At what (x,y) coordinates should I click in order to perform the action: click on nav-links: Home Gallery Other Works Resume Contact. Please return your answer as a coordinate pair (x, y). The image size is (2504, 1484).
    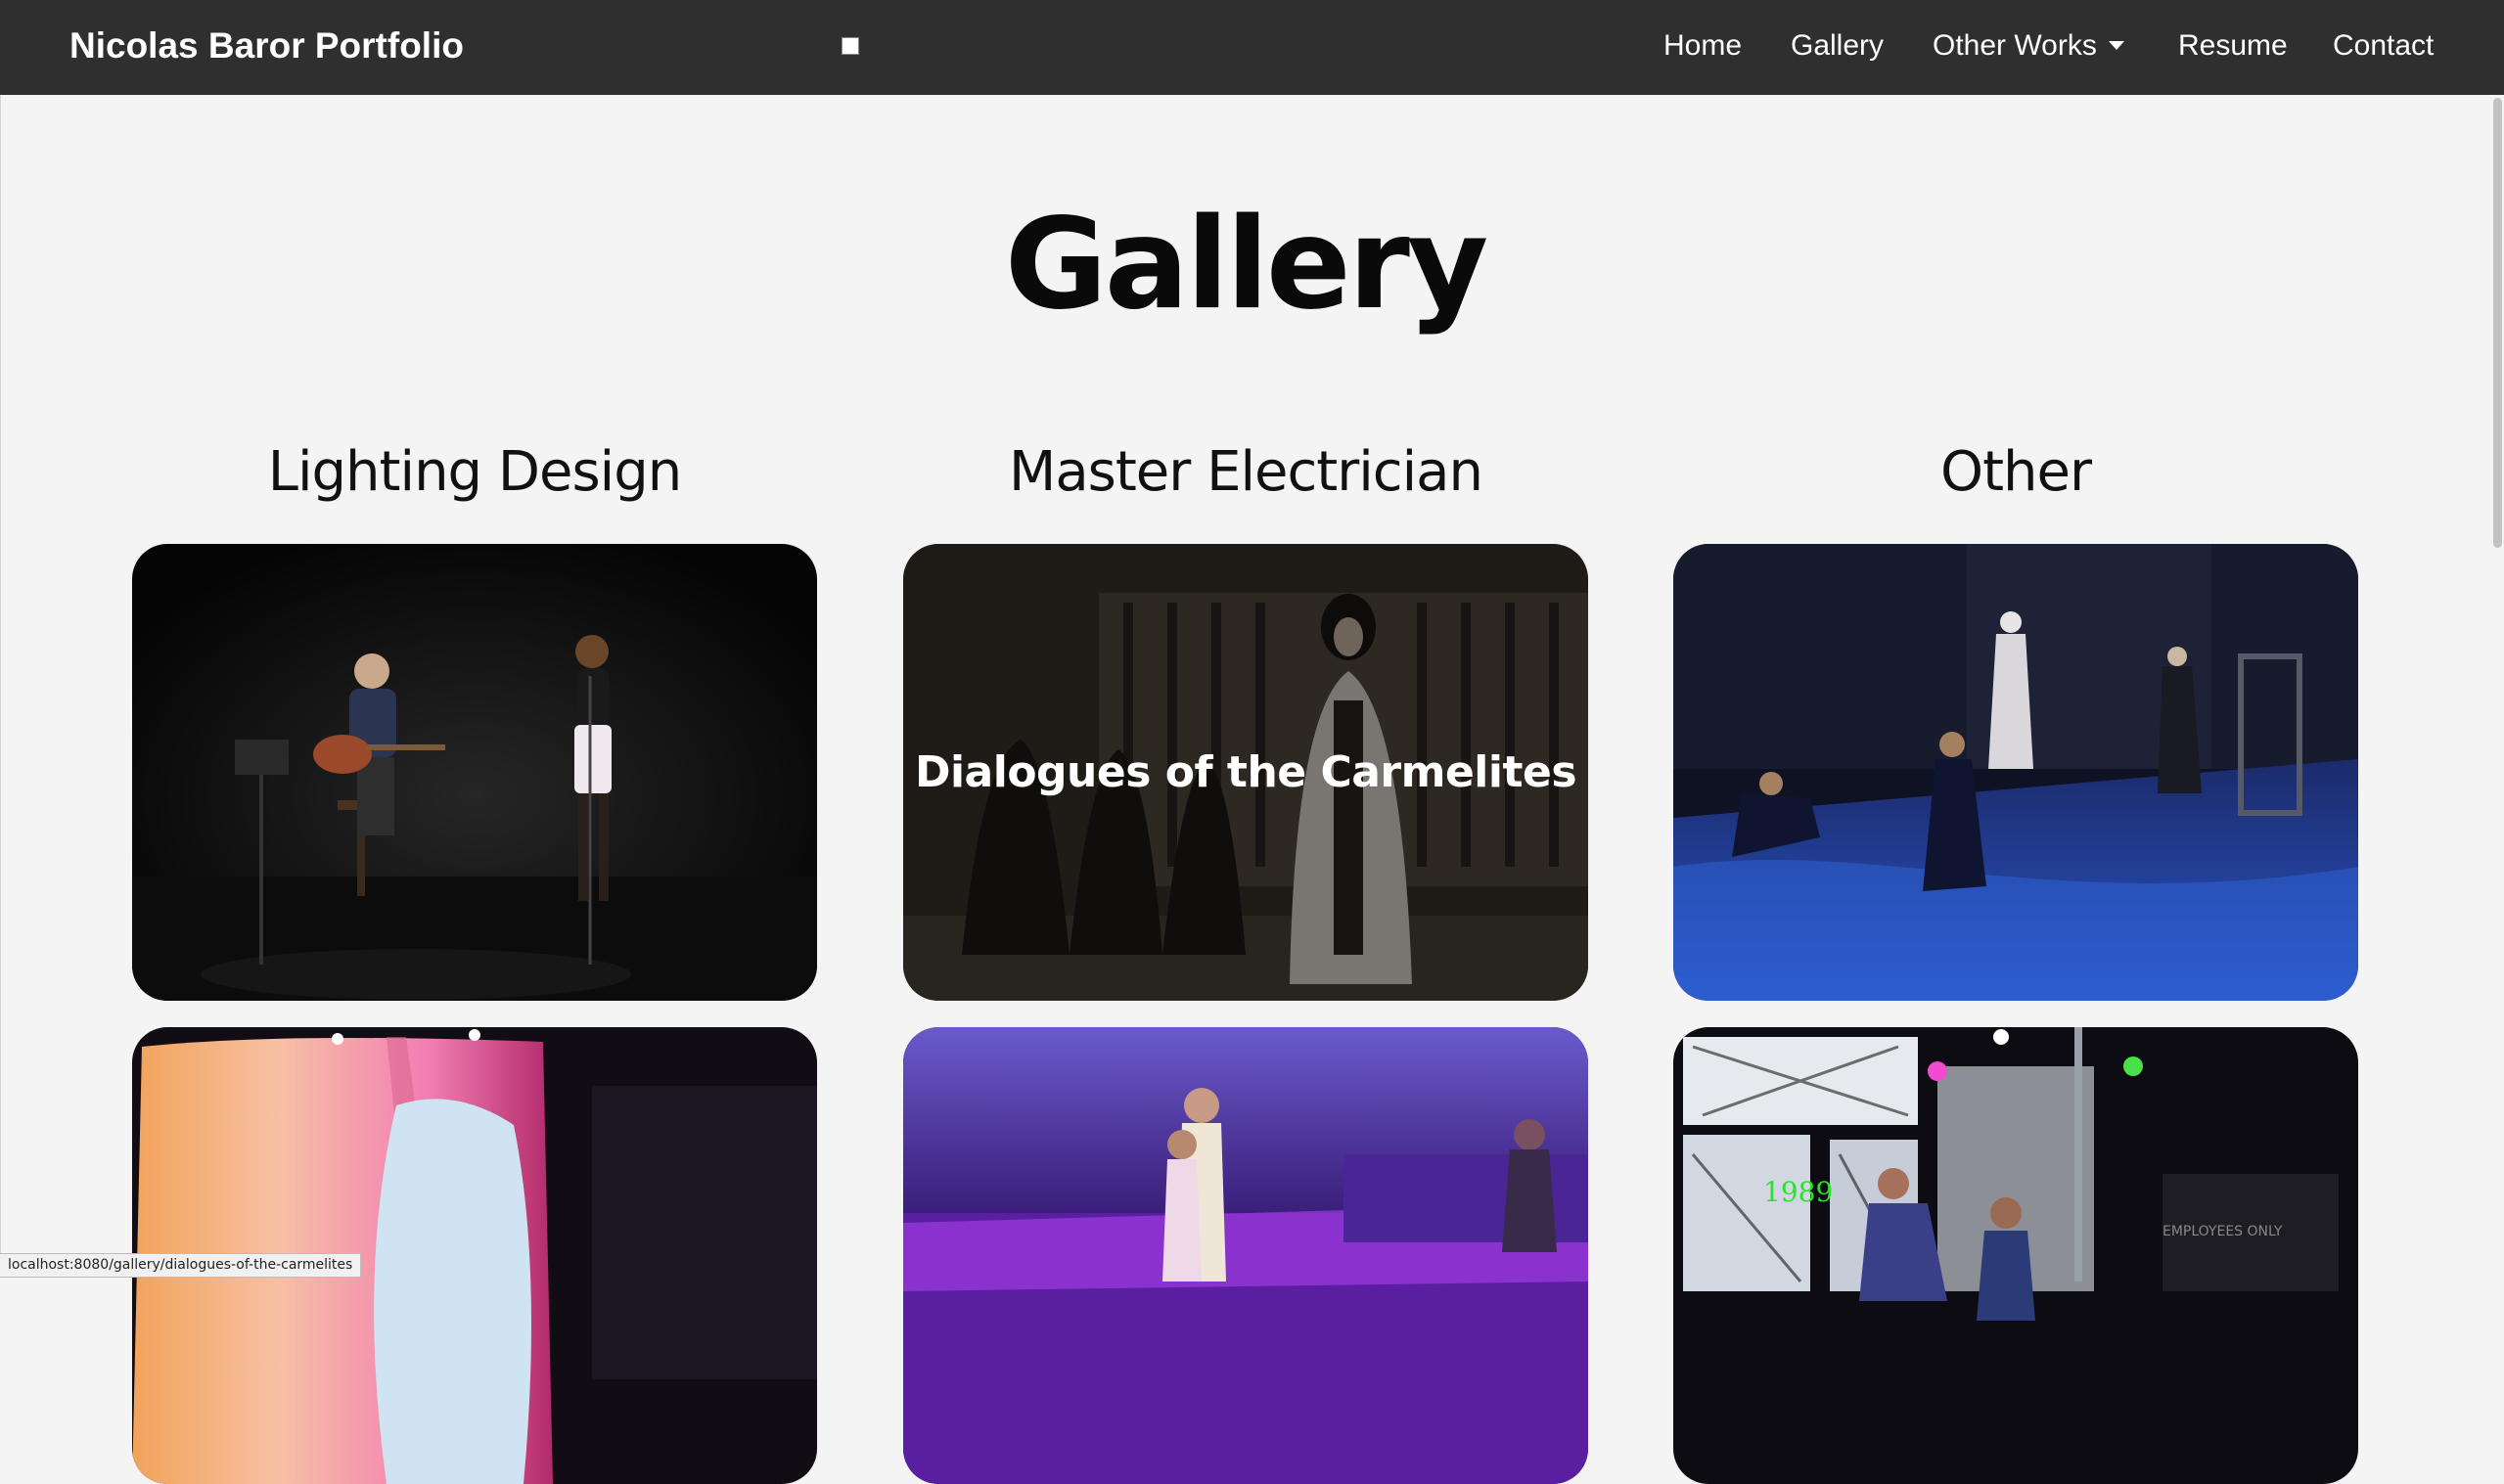
    Looking at the image, I should click on (1252, 48).